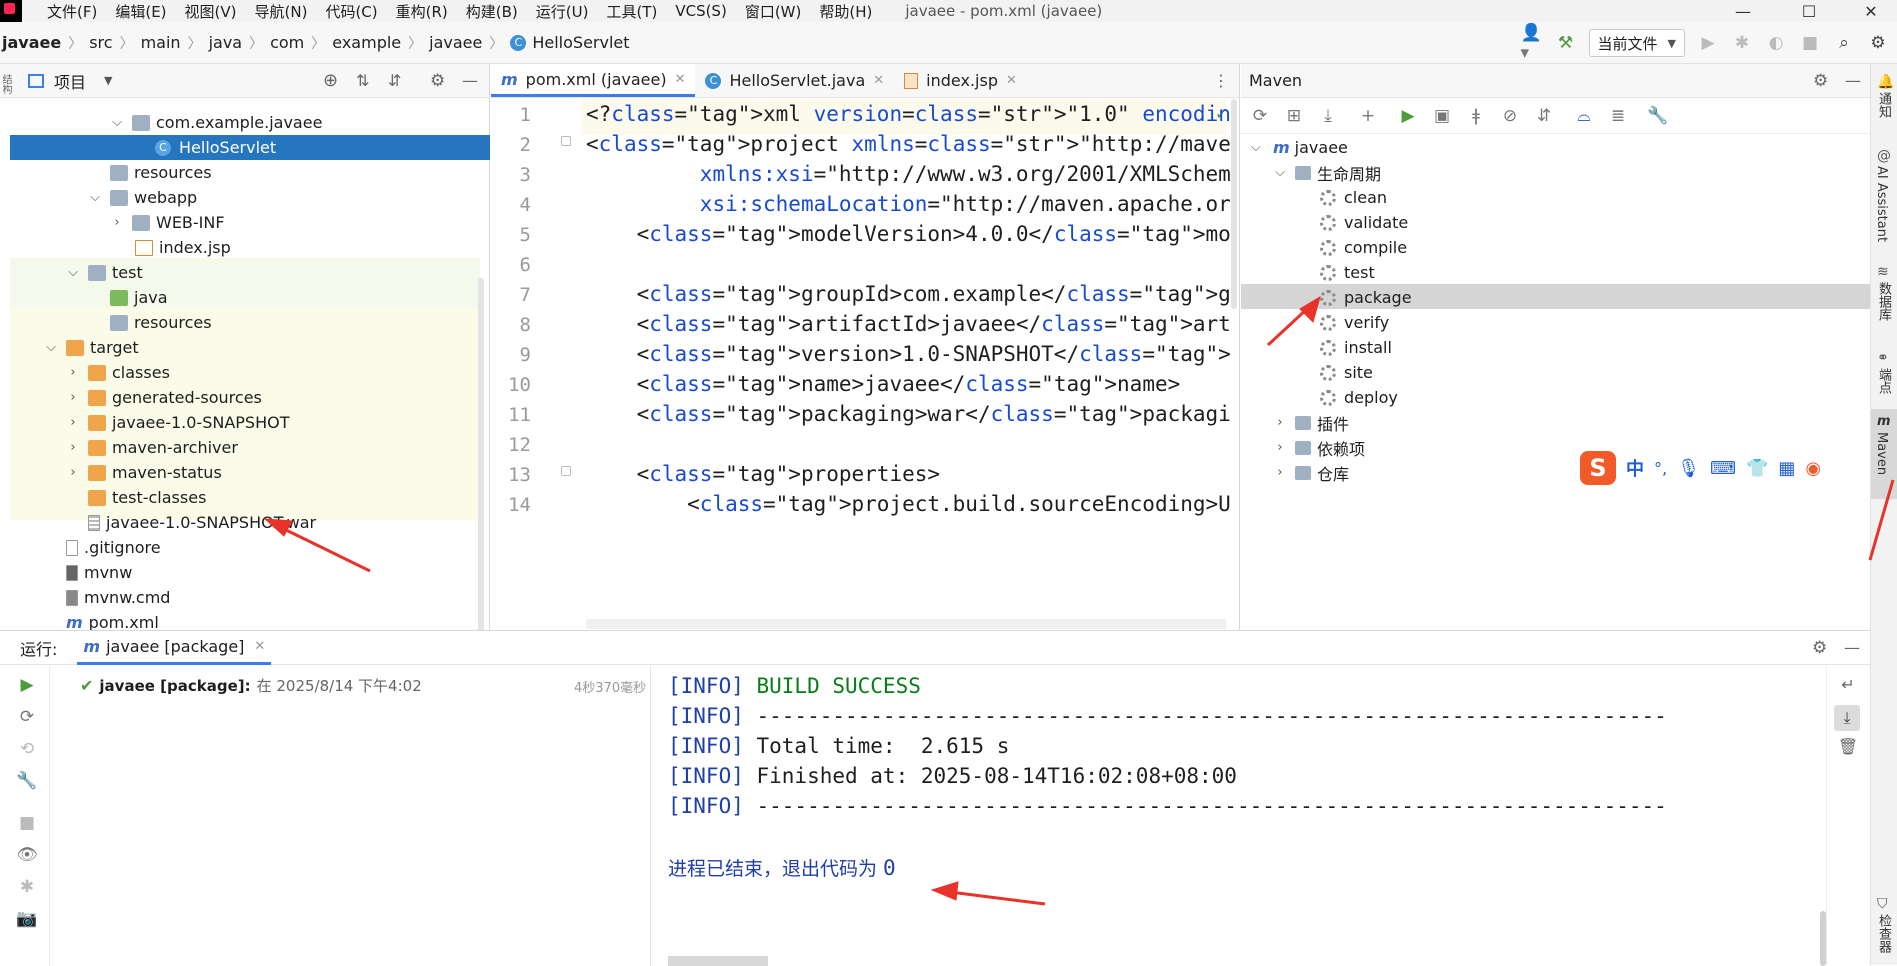 This screenshot has height=966, width=1897. I want to click on scroll-to-end-icon: ⤓, so click(1847, 718).